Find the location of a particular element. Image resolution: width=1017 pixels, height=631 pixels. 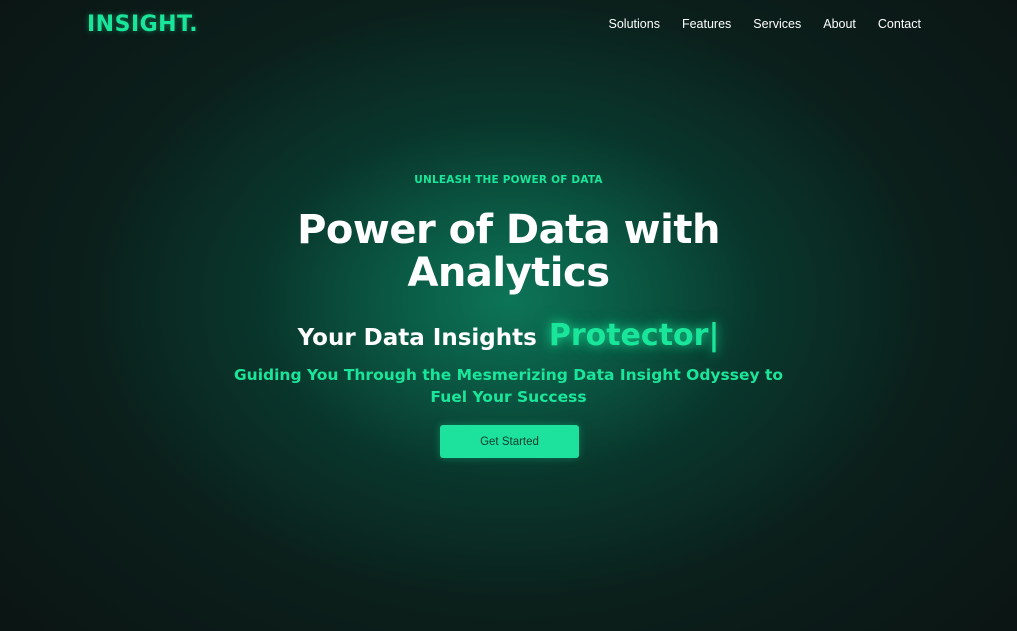

hero-headline-line1: Power of Data with is located at coordinates (508, 230).